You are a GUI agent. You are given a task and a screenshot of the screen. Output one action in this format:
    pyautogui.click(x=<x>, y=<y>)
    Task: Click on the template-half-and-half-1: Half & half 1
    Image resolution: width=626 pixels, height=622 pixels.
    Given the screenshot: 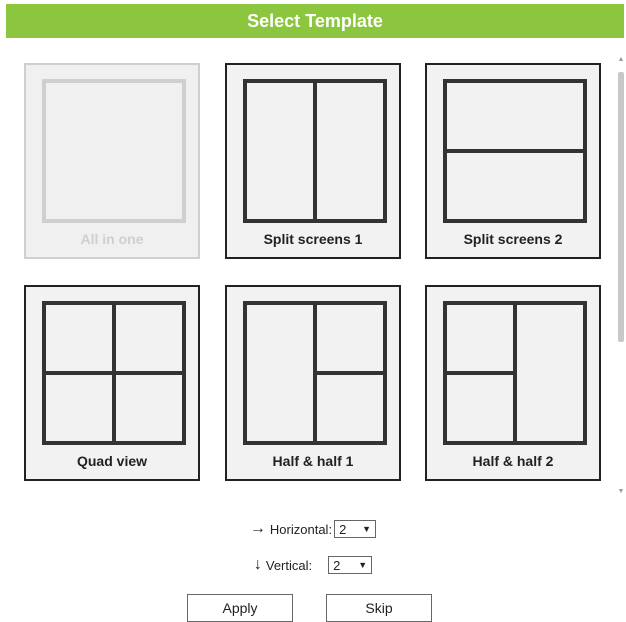 What is the action you would take?
    pyautogui.click(x=313, y=383)
    